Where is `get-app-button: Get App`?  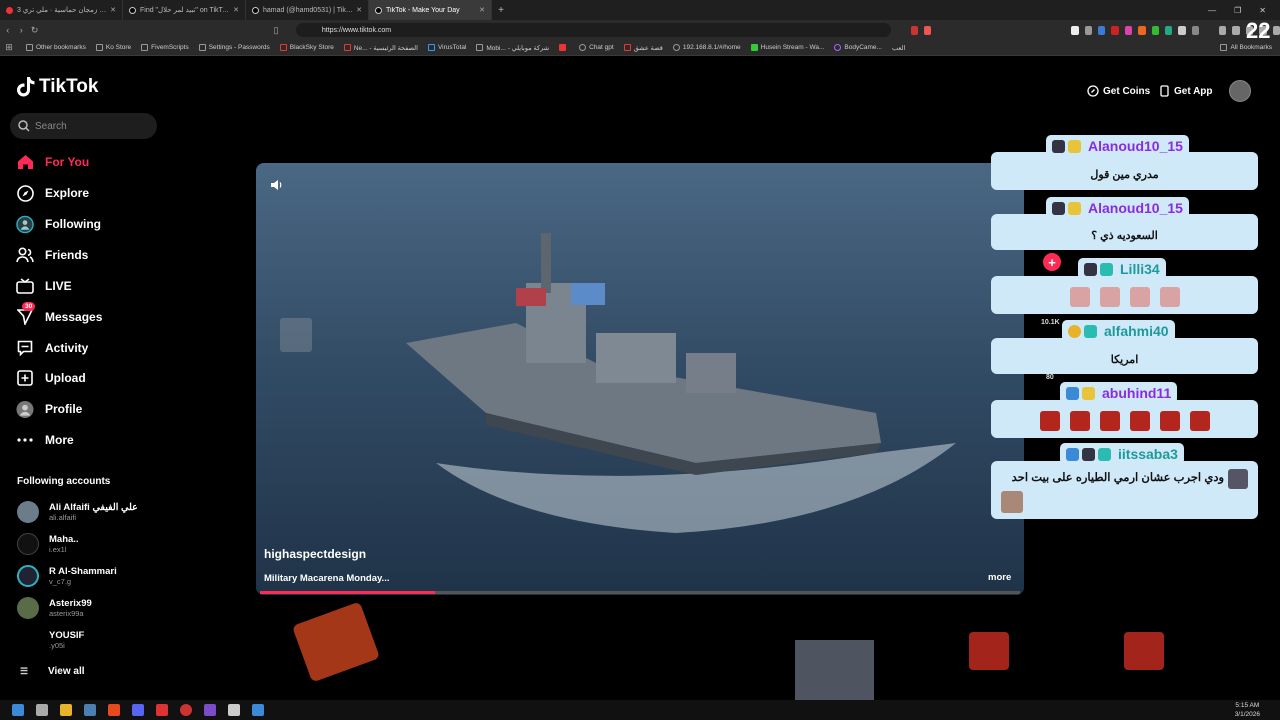
get-app-button: Get App is located at coordinates (1186, 91).